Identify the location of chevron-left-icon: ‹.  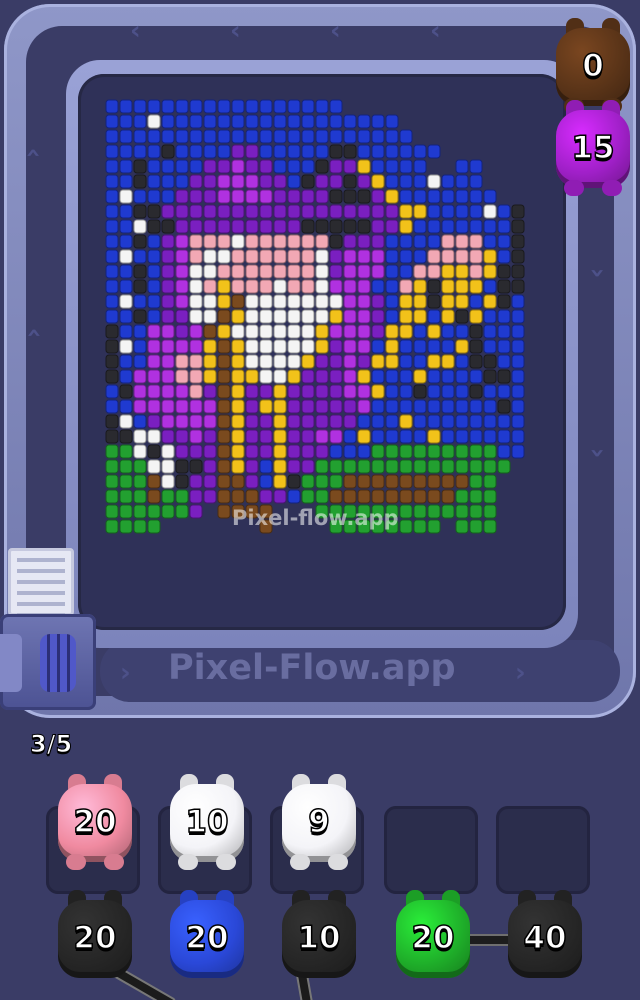
(435, 31).